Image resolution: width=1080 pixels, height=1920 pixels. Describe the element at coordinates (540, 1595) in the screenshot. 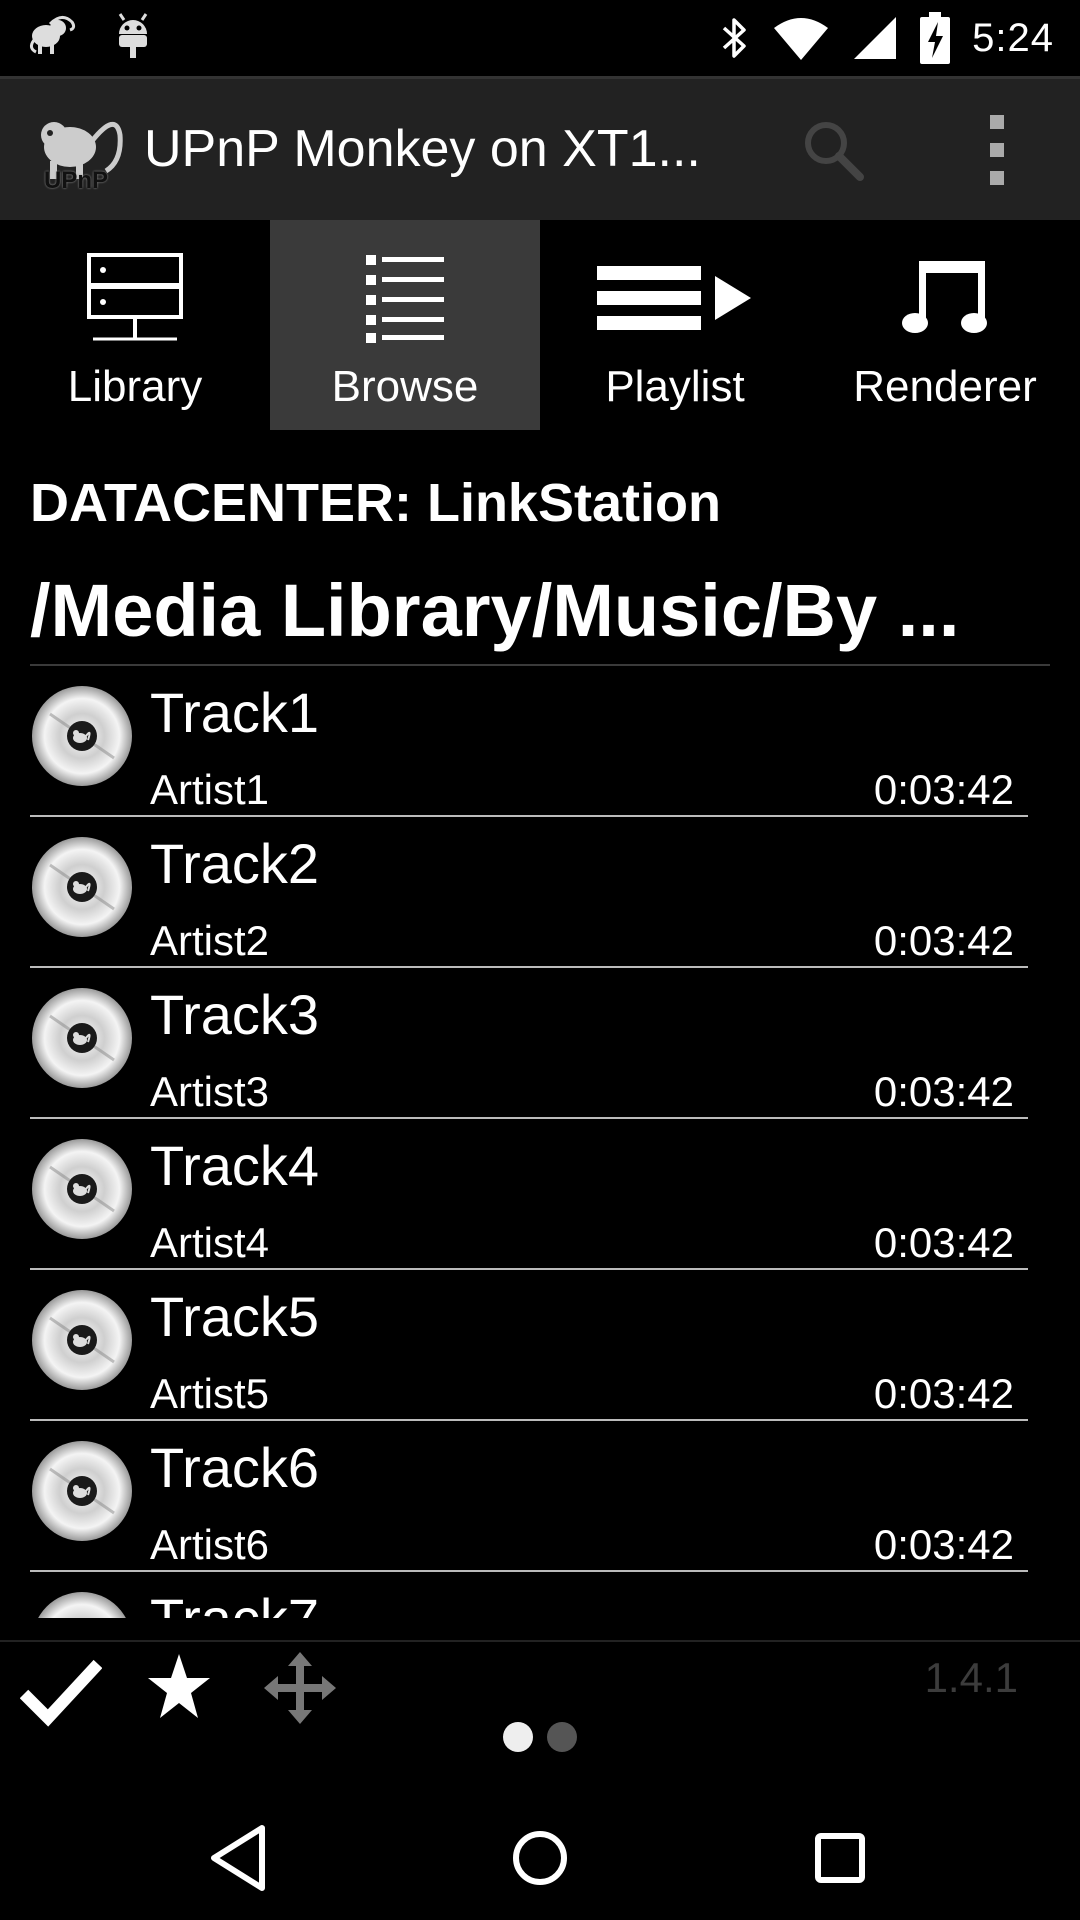

I see `track-row: Track7` at that location.